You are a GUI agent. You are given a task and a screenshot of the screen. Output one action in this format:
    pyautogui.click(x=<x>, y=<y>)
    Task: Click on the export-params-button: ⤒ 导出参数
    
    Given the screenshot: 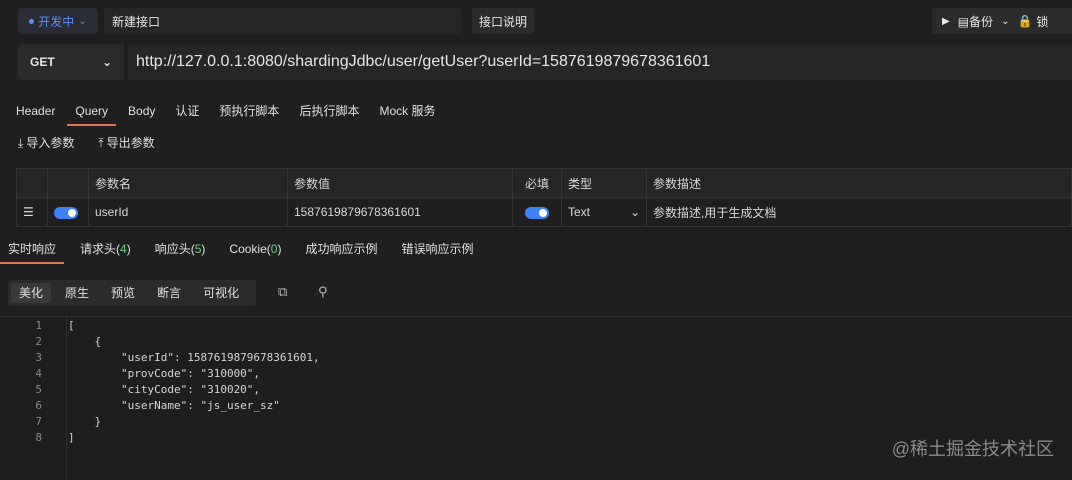 What is the action you would take?
    pyautogui.click(x=126, y=142)
    